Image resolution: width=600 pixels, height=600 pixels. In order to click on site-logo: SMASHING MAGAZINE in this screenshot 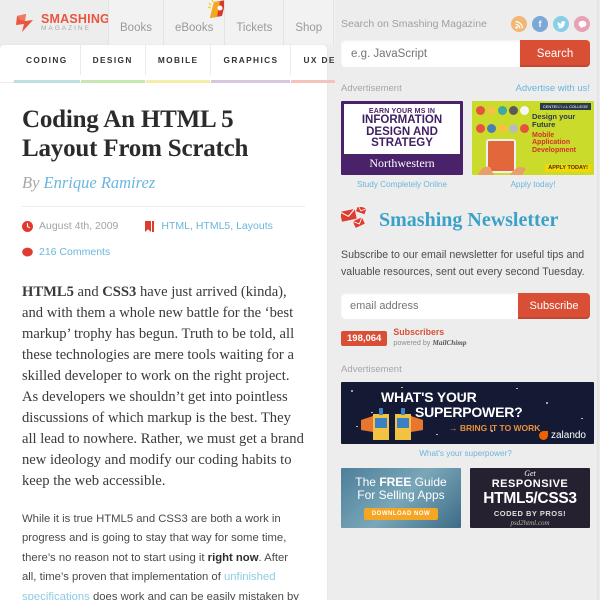, I will do `click(55, 22)`.